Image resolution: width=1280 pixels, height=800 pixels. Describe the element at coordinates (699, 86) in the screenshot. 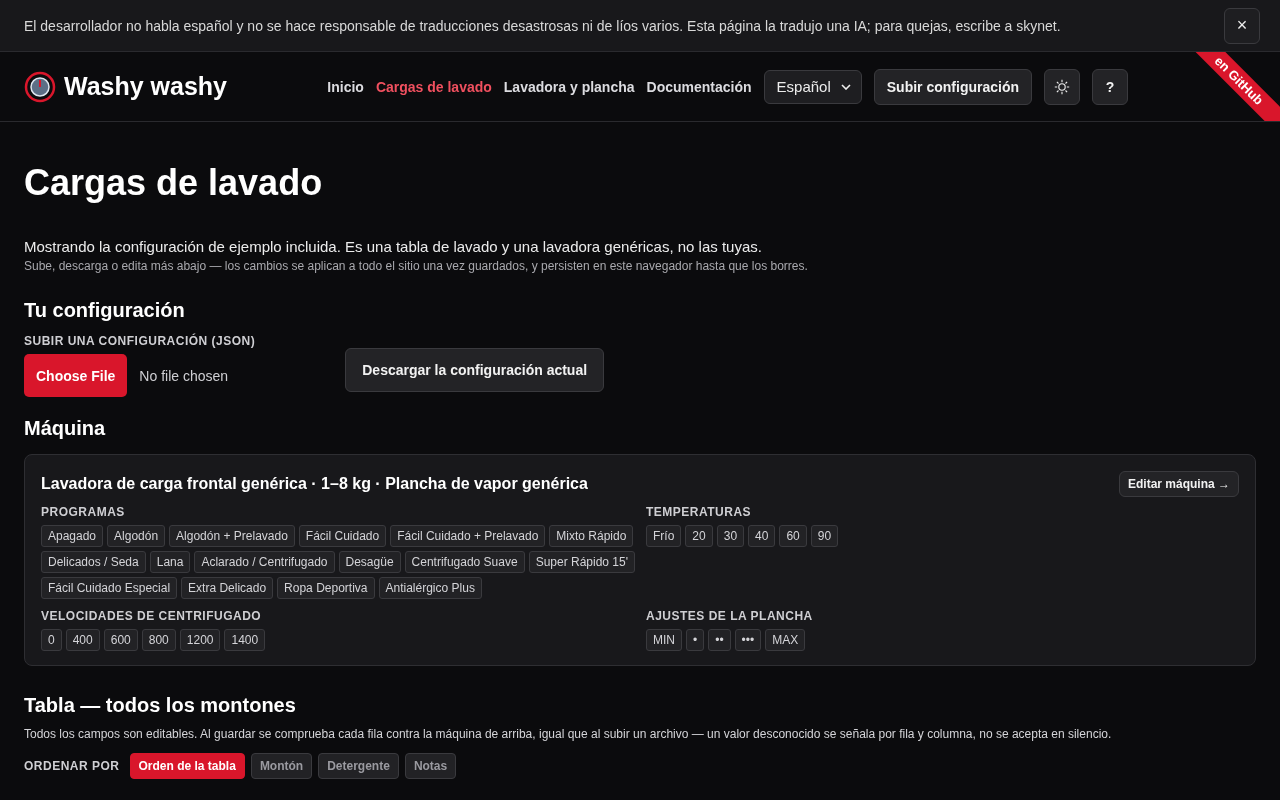

I see `nav-link: Documentación` at that location.